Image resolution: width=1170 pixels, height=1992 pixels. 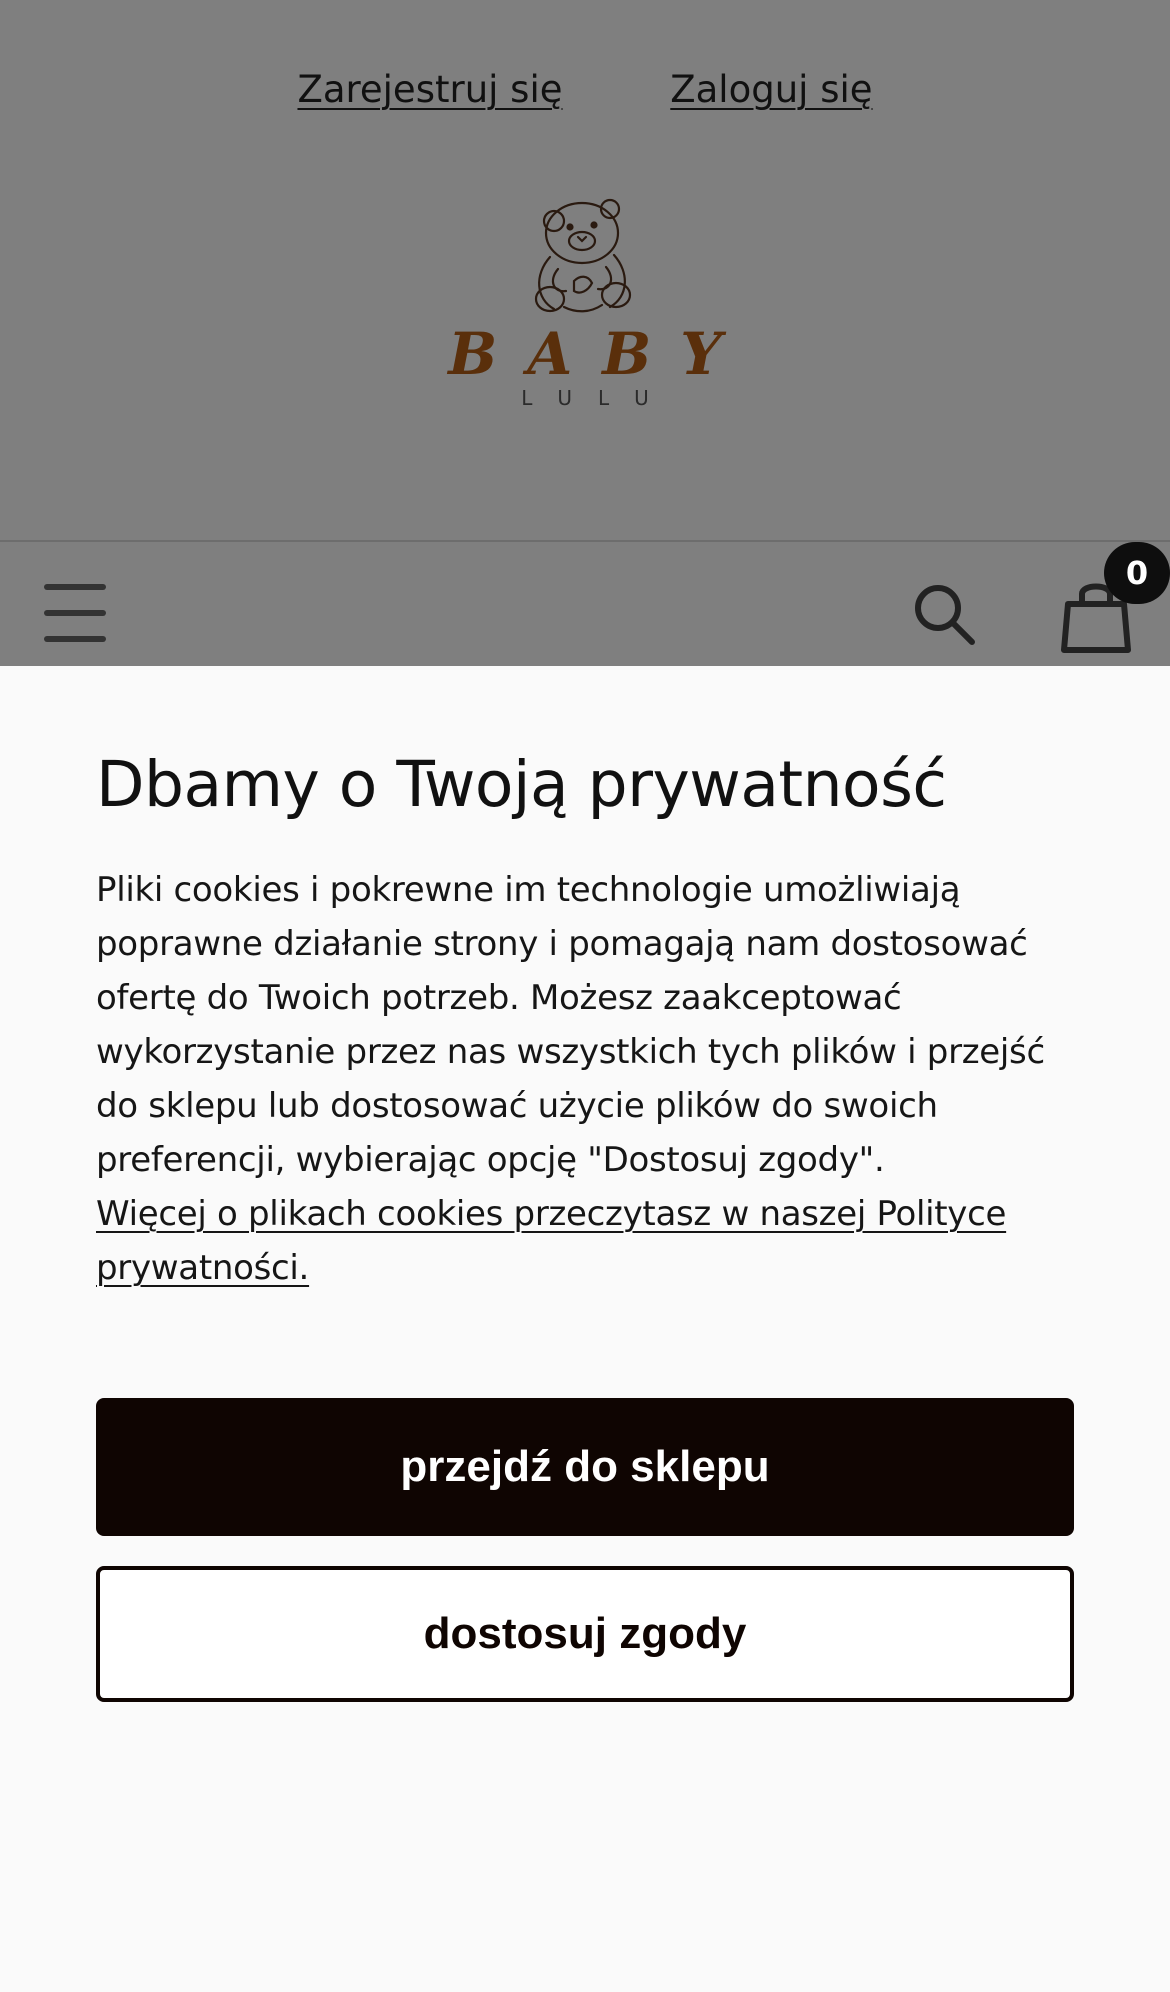 What do you see at coordinates (429, 89) in the screenshot?
I see `register-link: Zarejestruj się` at bounding box center [429, 89].